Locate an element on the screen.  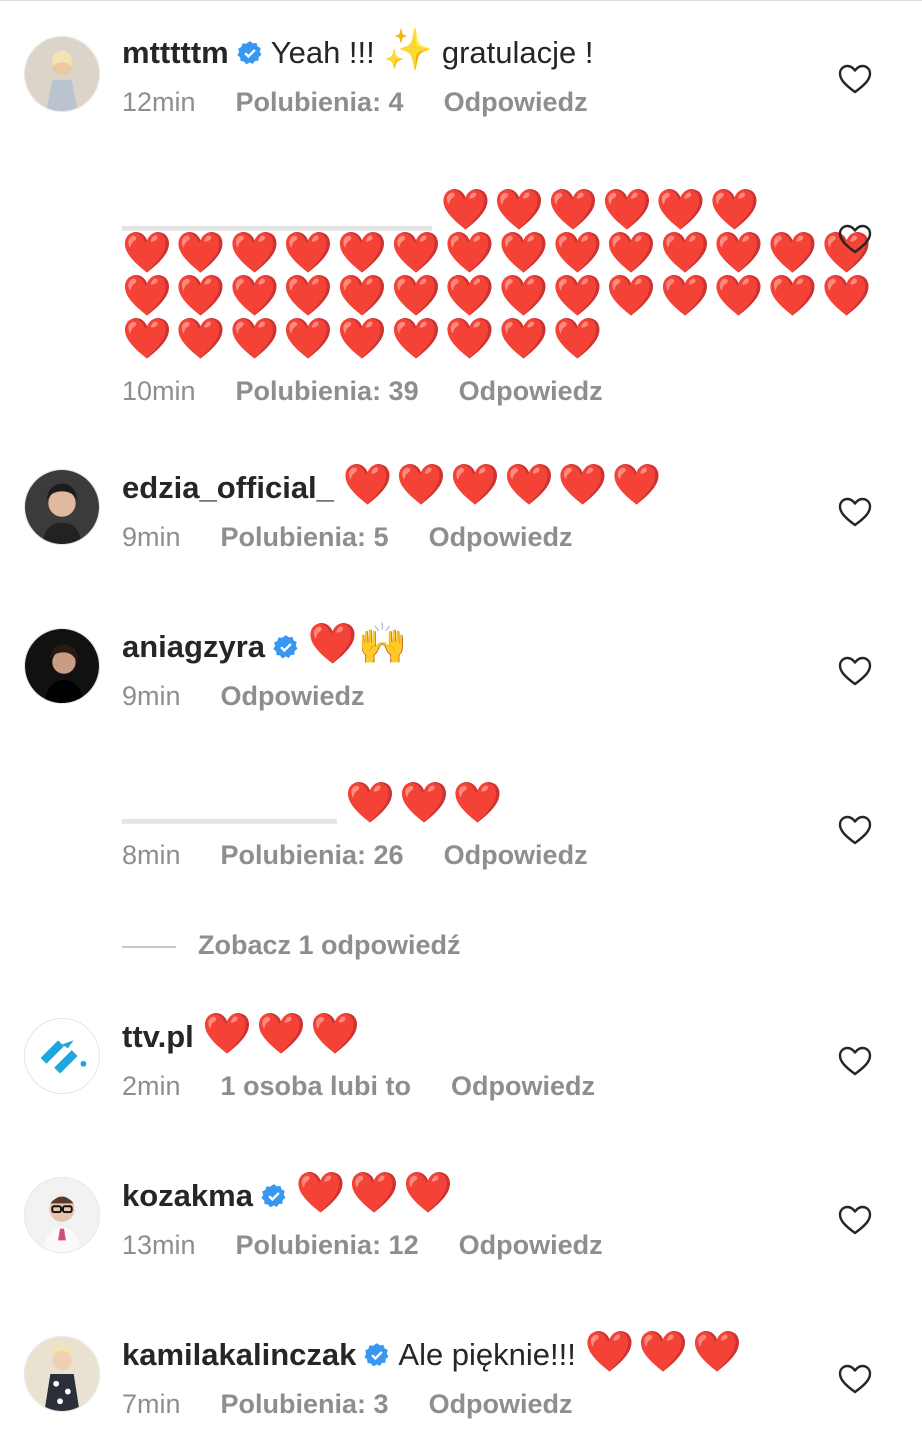
comment-time: 10min is located at coordinates (159, 391).